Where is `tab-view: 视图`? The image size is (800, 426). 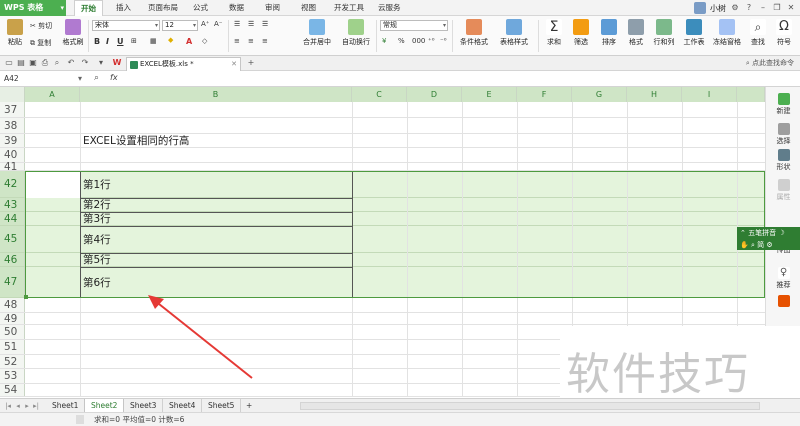
tab-view: 视图 is located at coordinates (308, 8).